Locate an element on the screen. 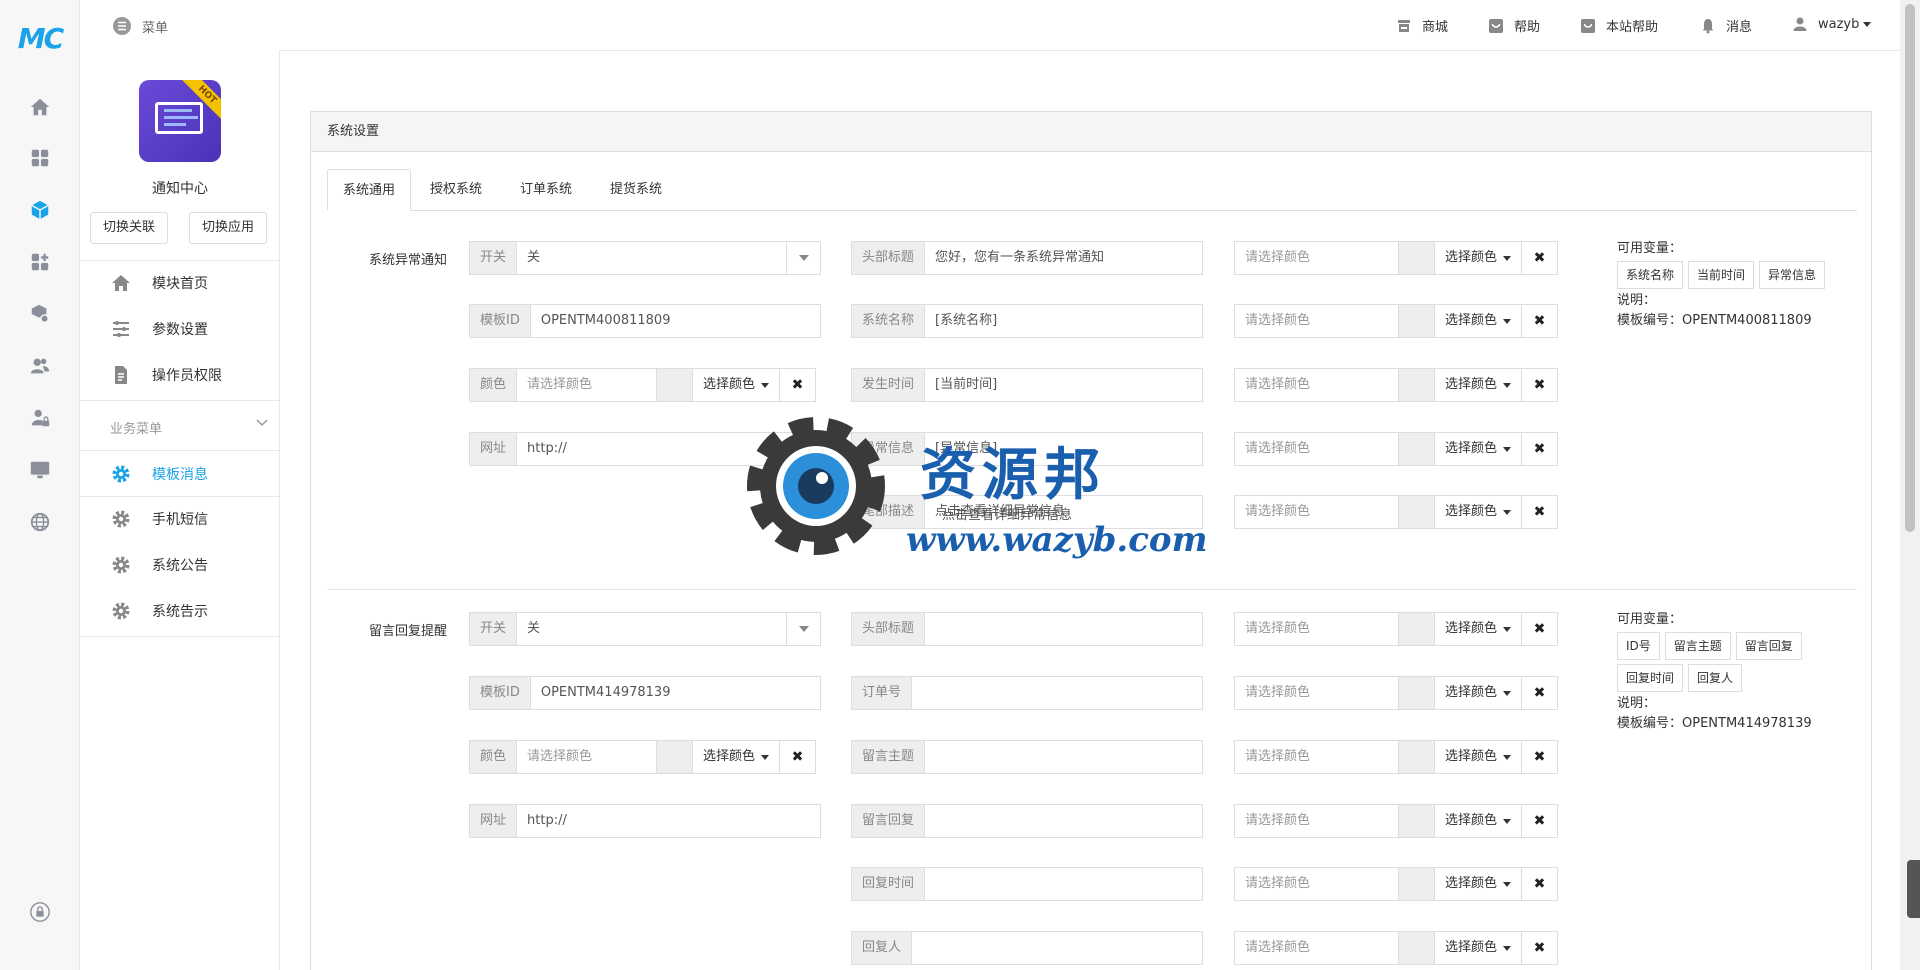 The height and width of the screenshot is (970, 1920). field-header-title: 头部标题 is located at coordinates (1027, 629).